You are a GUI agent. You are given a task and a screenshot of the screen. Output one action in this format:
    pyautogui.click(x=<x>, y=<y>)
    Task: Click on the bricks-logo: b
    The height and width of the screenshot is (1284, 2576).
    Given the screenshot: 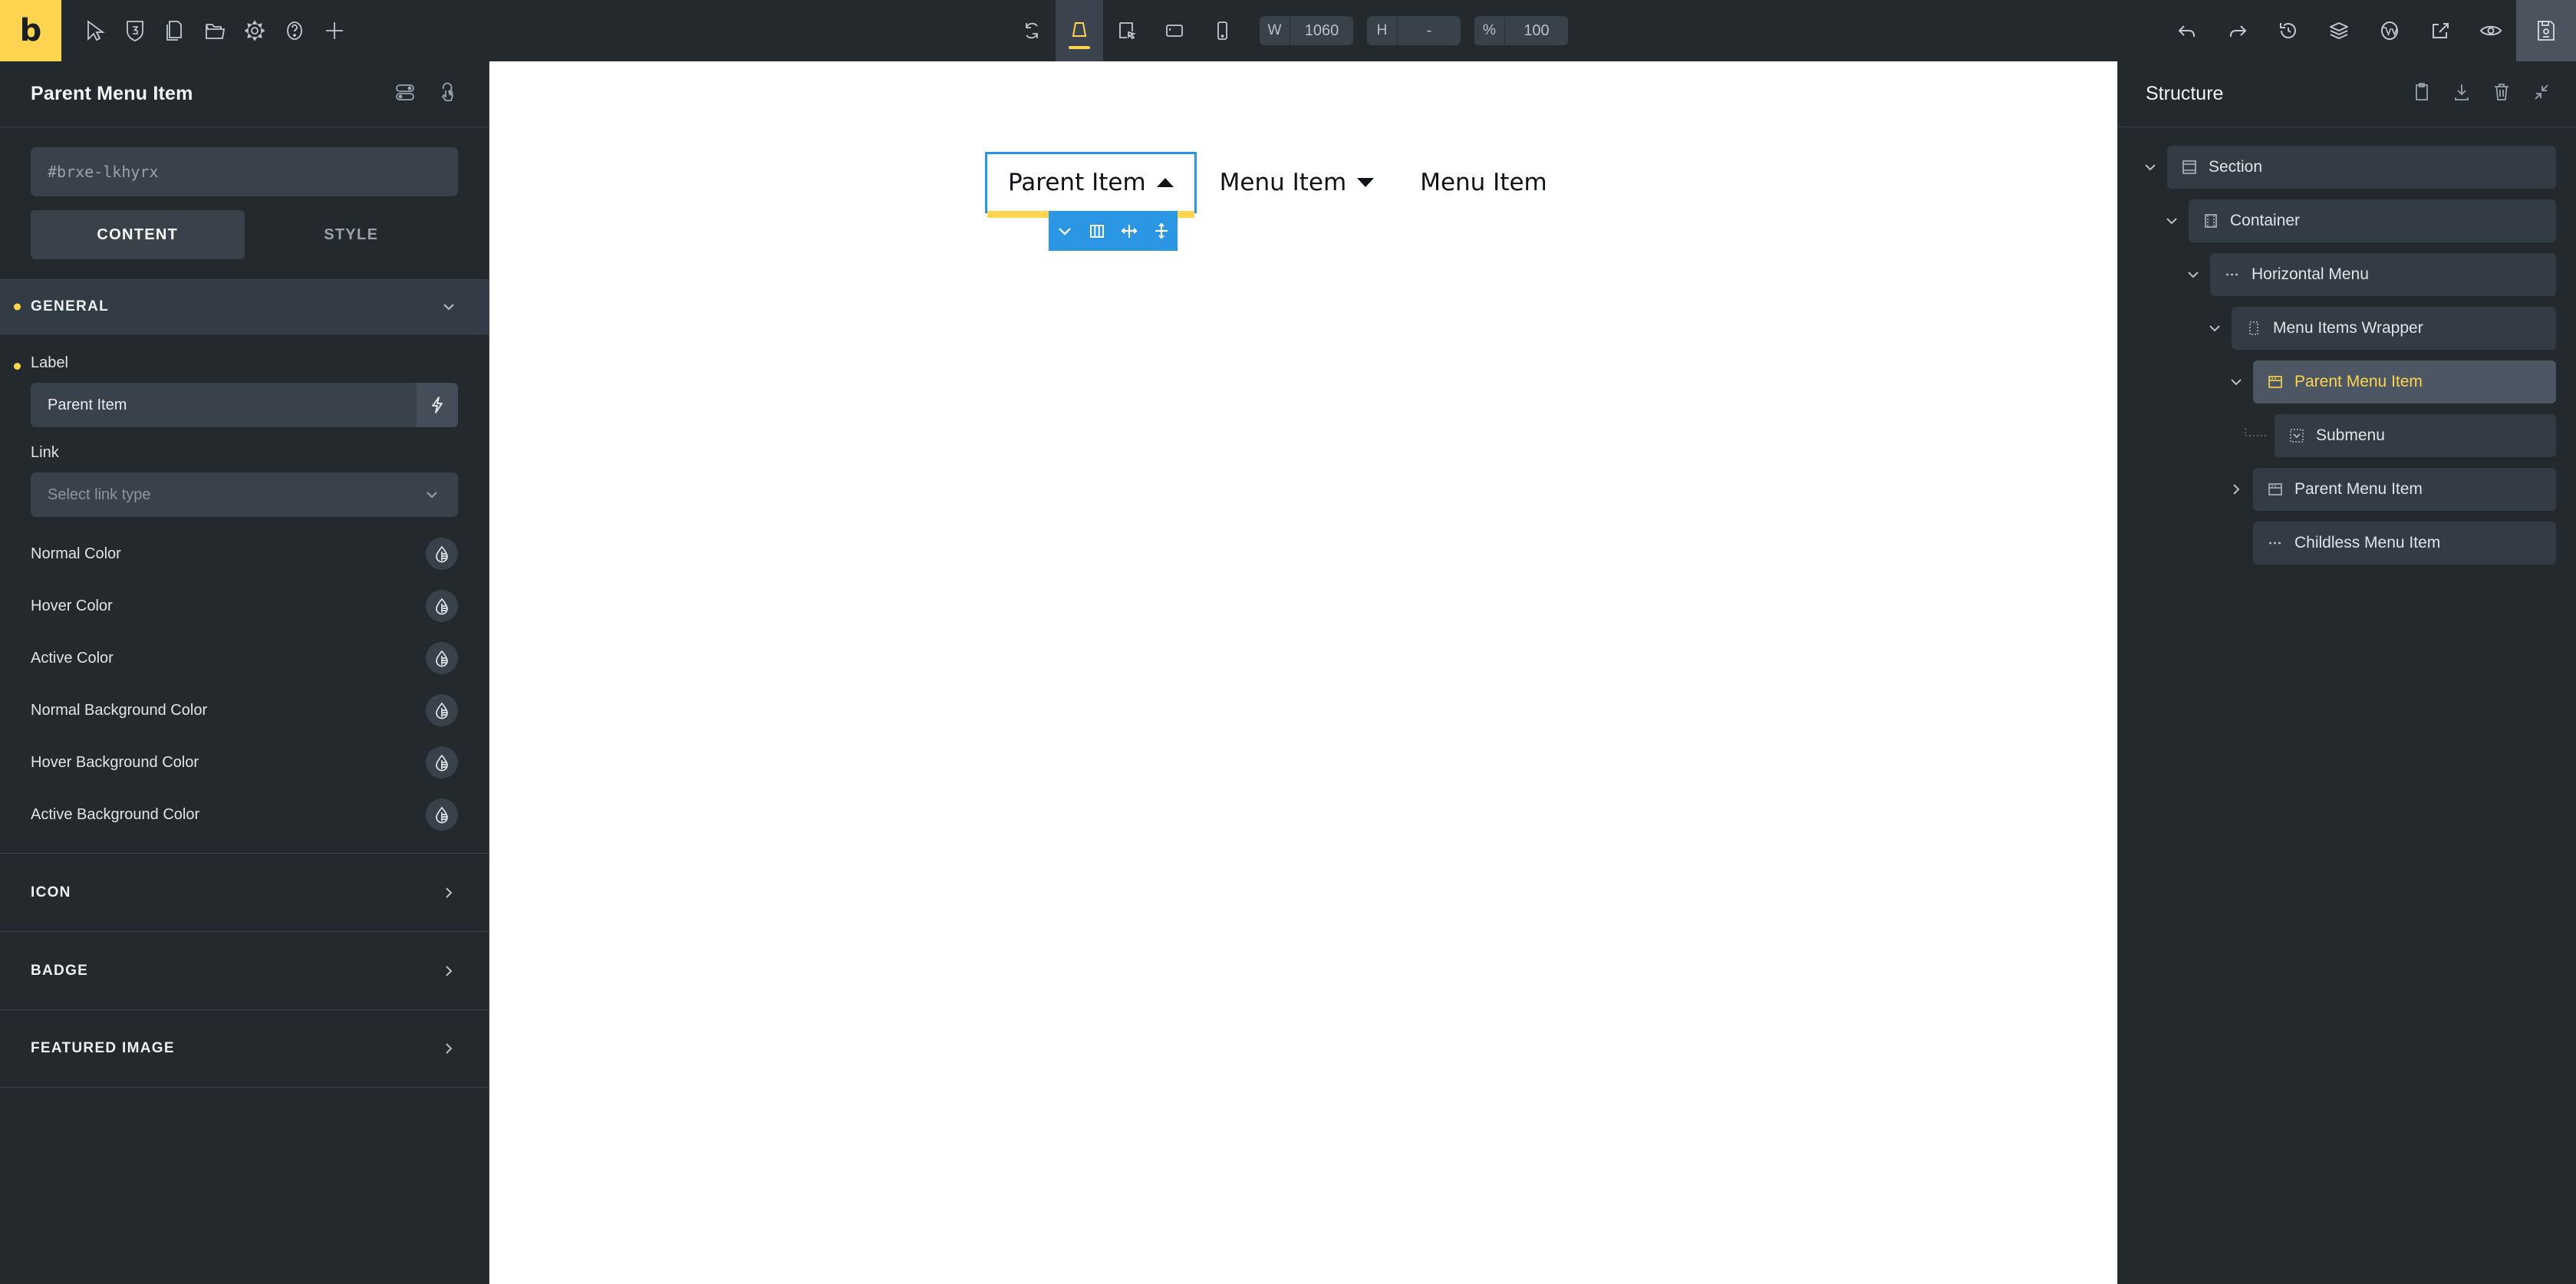 What is the action you would take?
    pyautogui.click(x=30, y=31)
    